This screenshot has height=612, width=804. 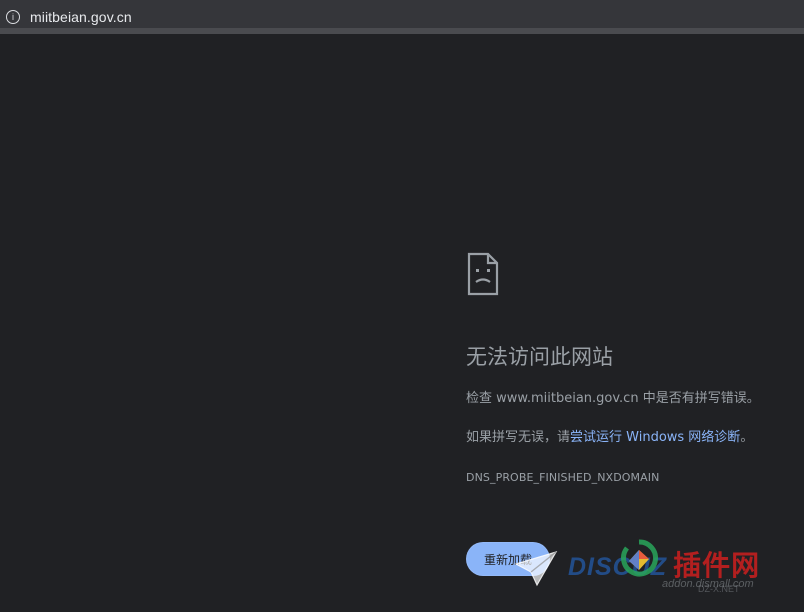 I want to click on error-code: DNS_PROBE_FINISHED_NXDOMAIN, so click(x=563, y=477).